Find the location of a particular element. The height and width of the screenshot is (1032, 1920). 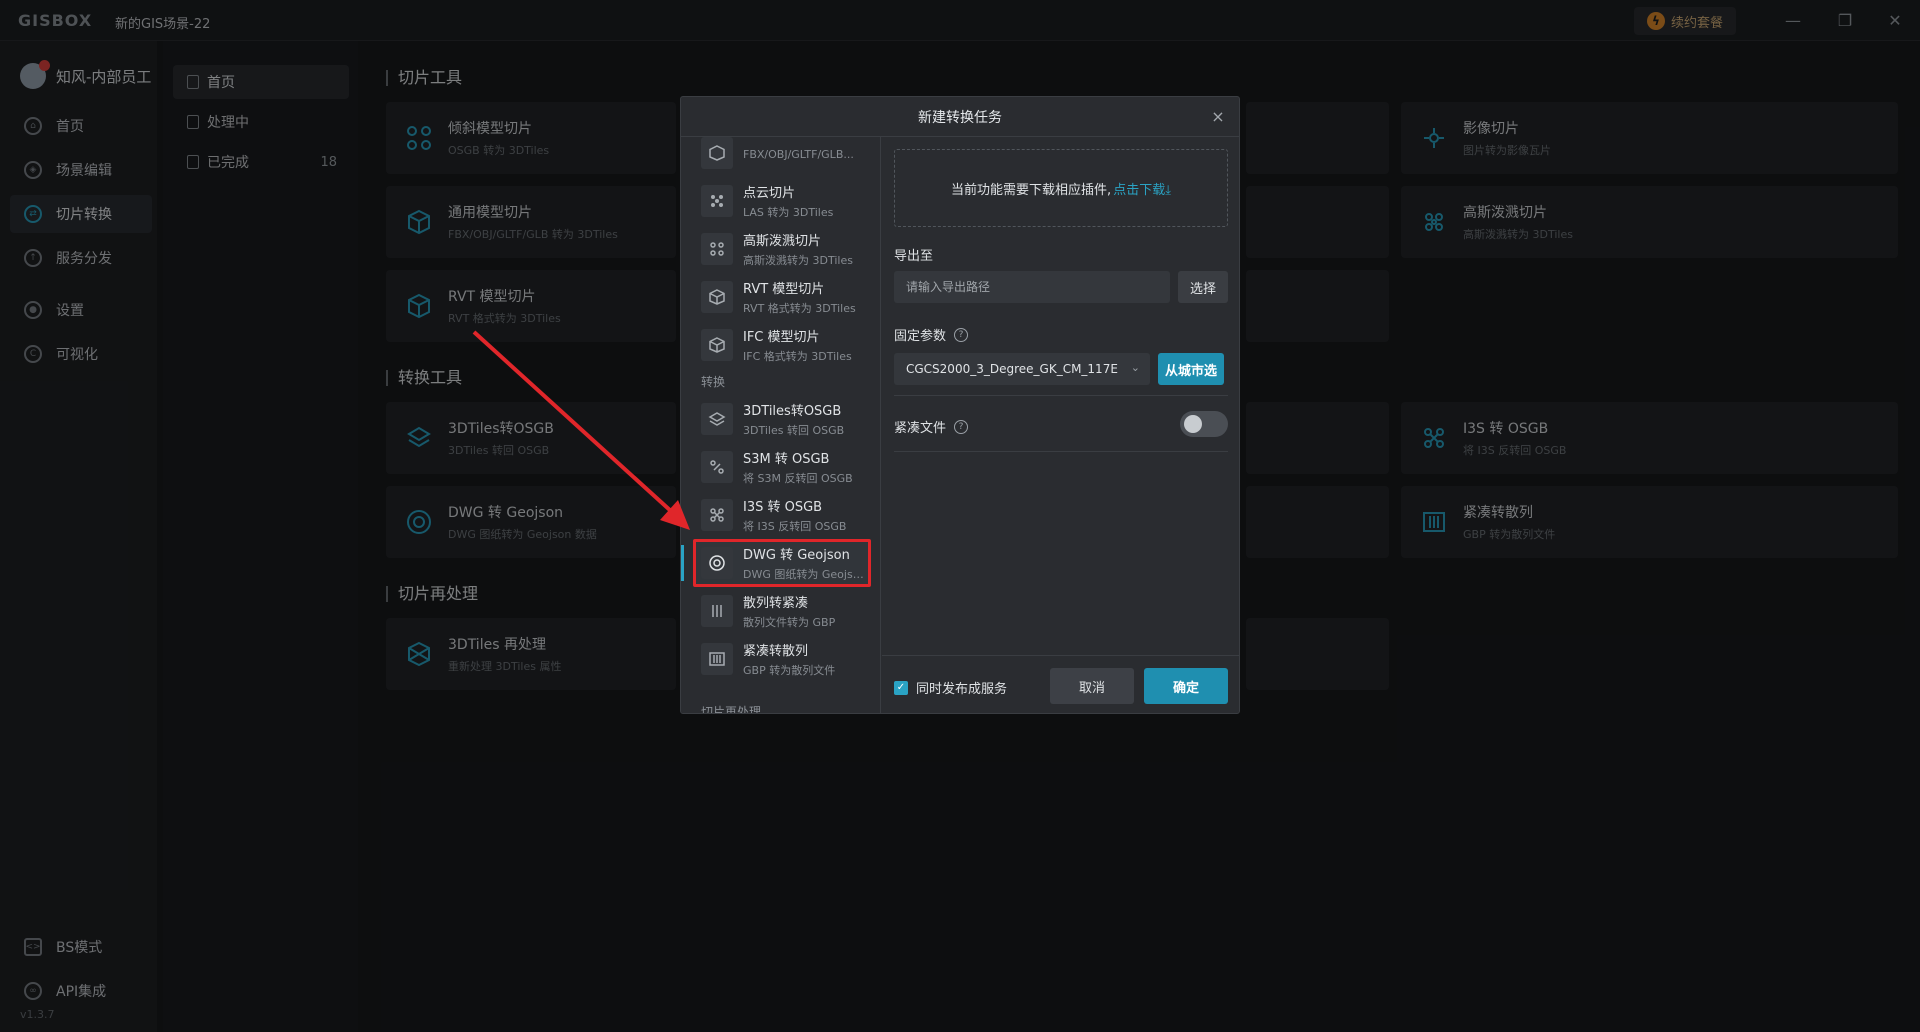

item-title: S3M 转 OSGB is located at coordinates (786, 459).